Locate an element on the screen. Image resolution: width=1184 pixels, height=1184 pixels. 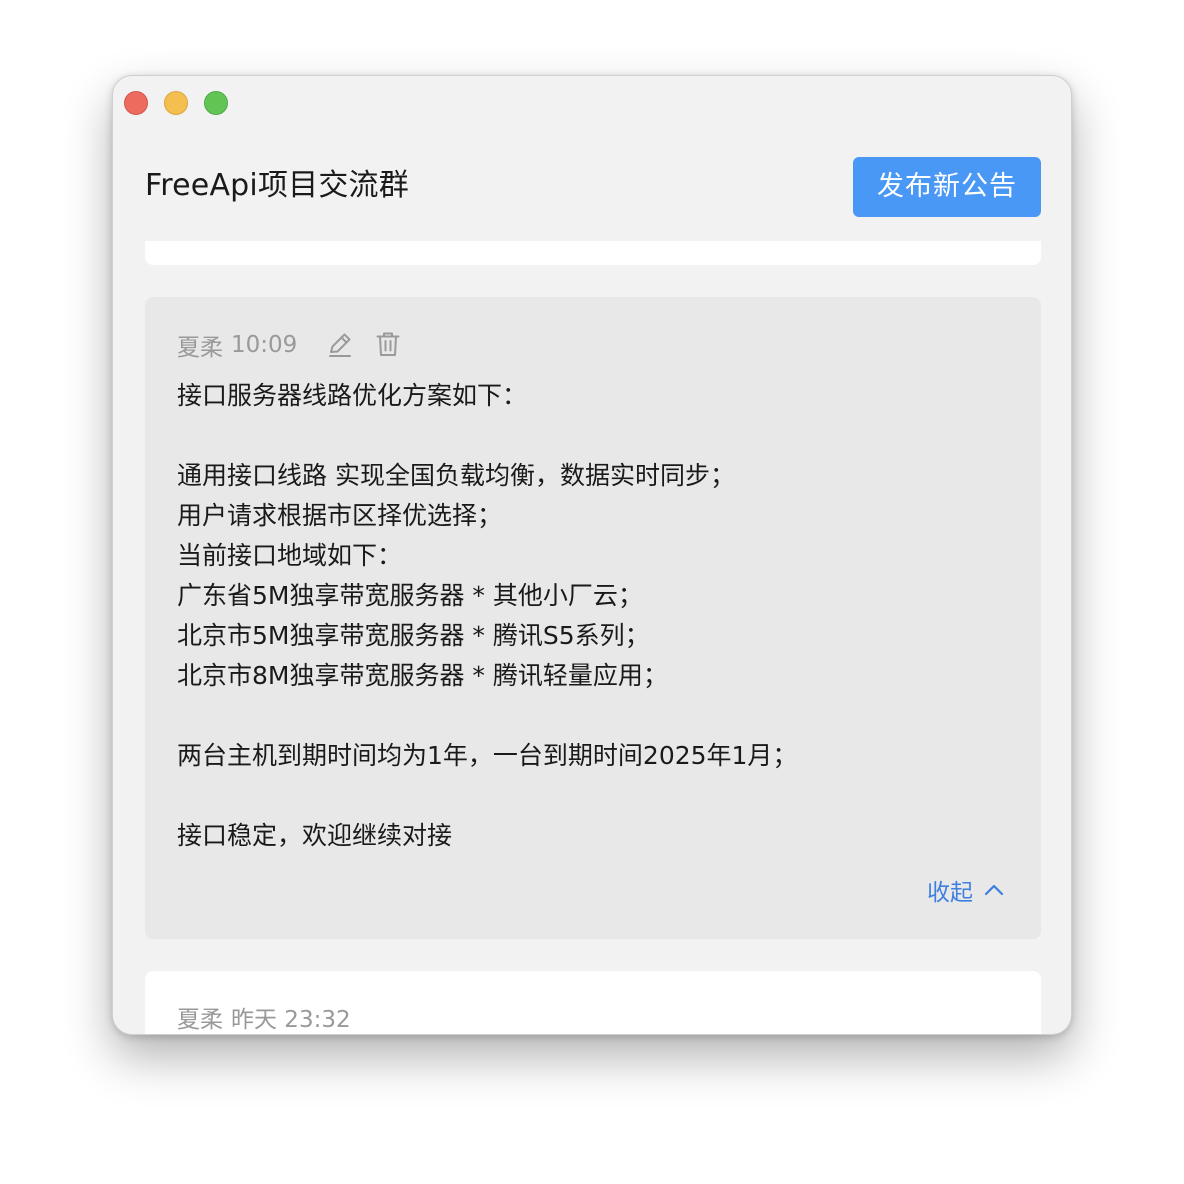
delete-announcement-button is located at coordinates (388, 344).